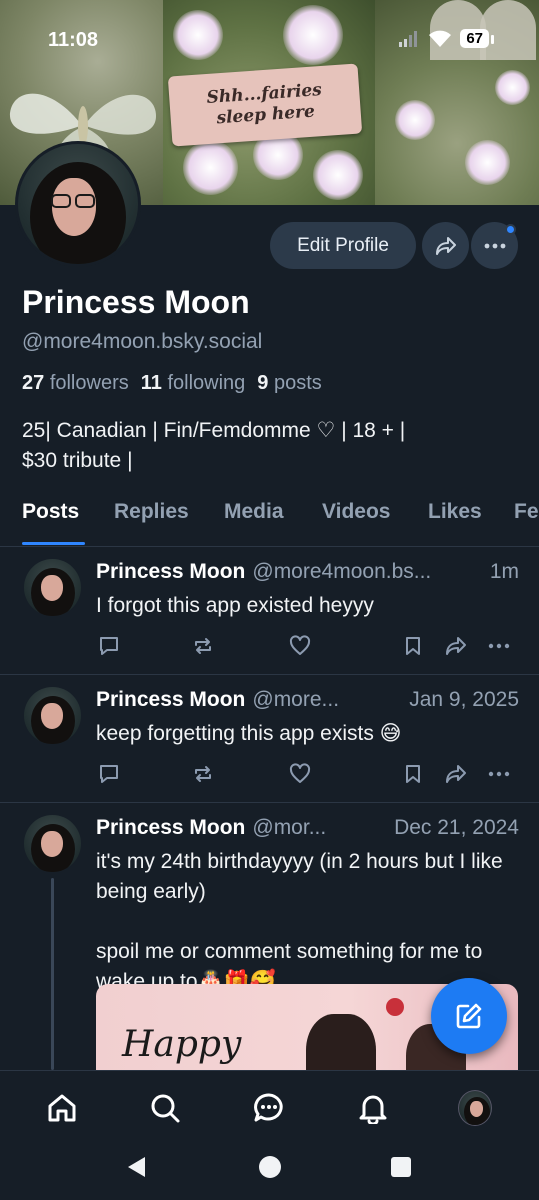 The height and width of the screenshot is (1200, 539). What do you see at coordinates (89, 383) in the screenshot?
I see `followers-label: followers` at bounding box center [89, 383].